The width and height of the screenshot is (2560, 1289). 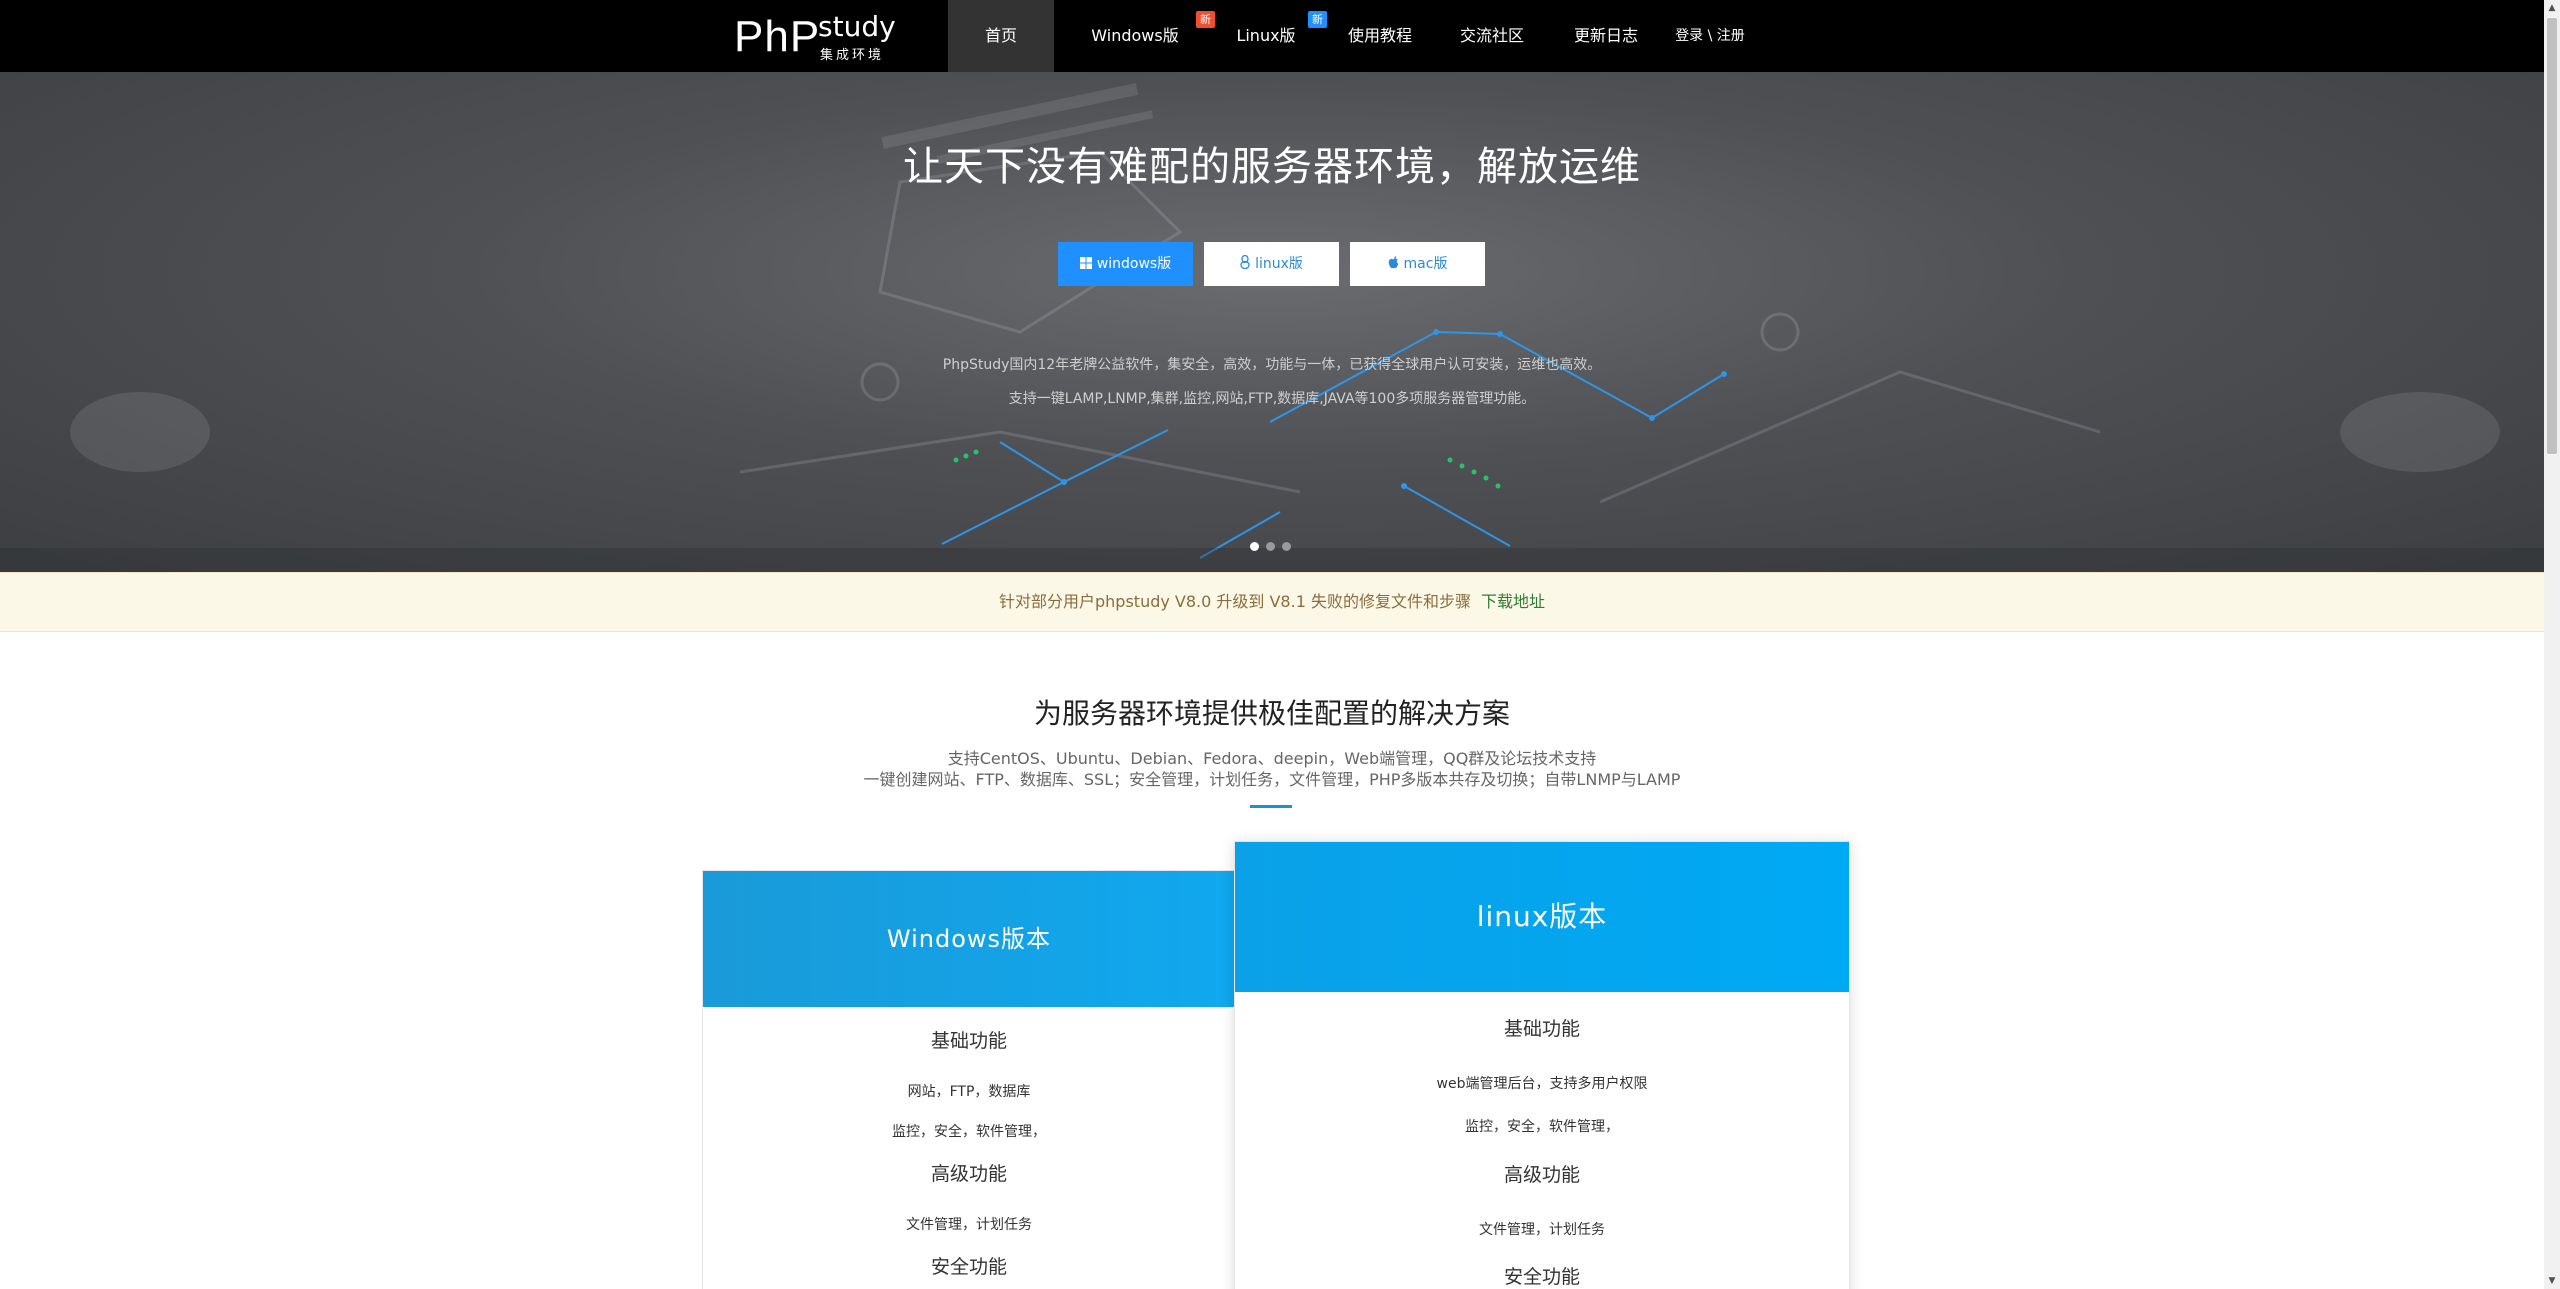 What do you see at coordinates (968, 1174) in the screenshot?
I see `windows-advanced-heading: 高级功能` at bounding box center [968, 1174].